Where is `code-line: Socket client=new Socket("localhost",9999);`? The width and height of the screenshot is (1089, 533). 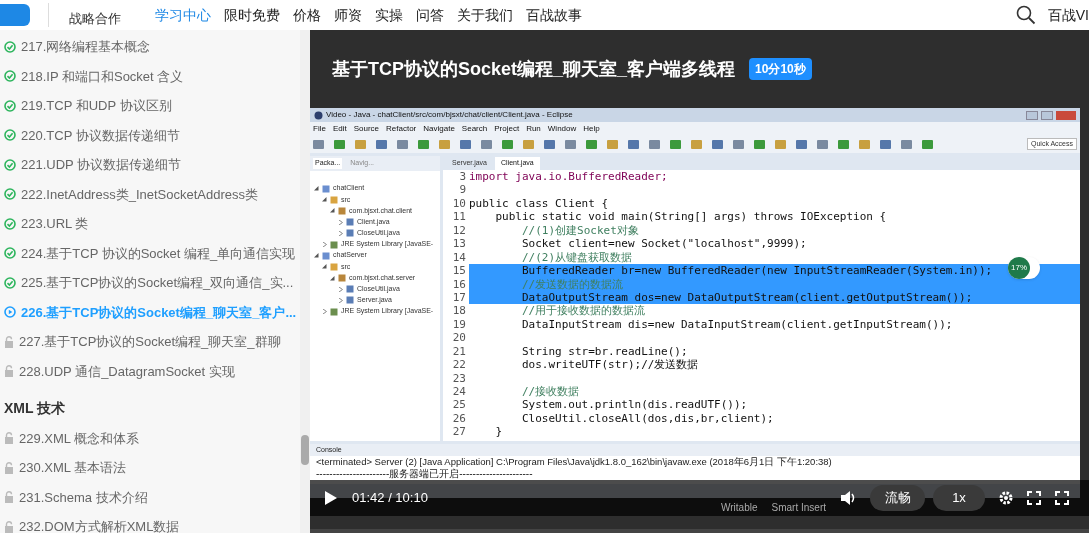 code-line: Socket client=new Socket("localhost",9999); is located at coordinates (664, 244).